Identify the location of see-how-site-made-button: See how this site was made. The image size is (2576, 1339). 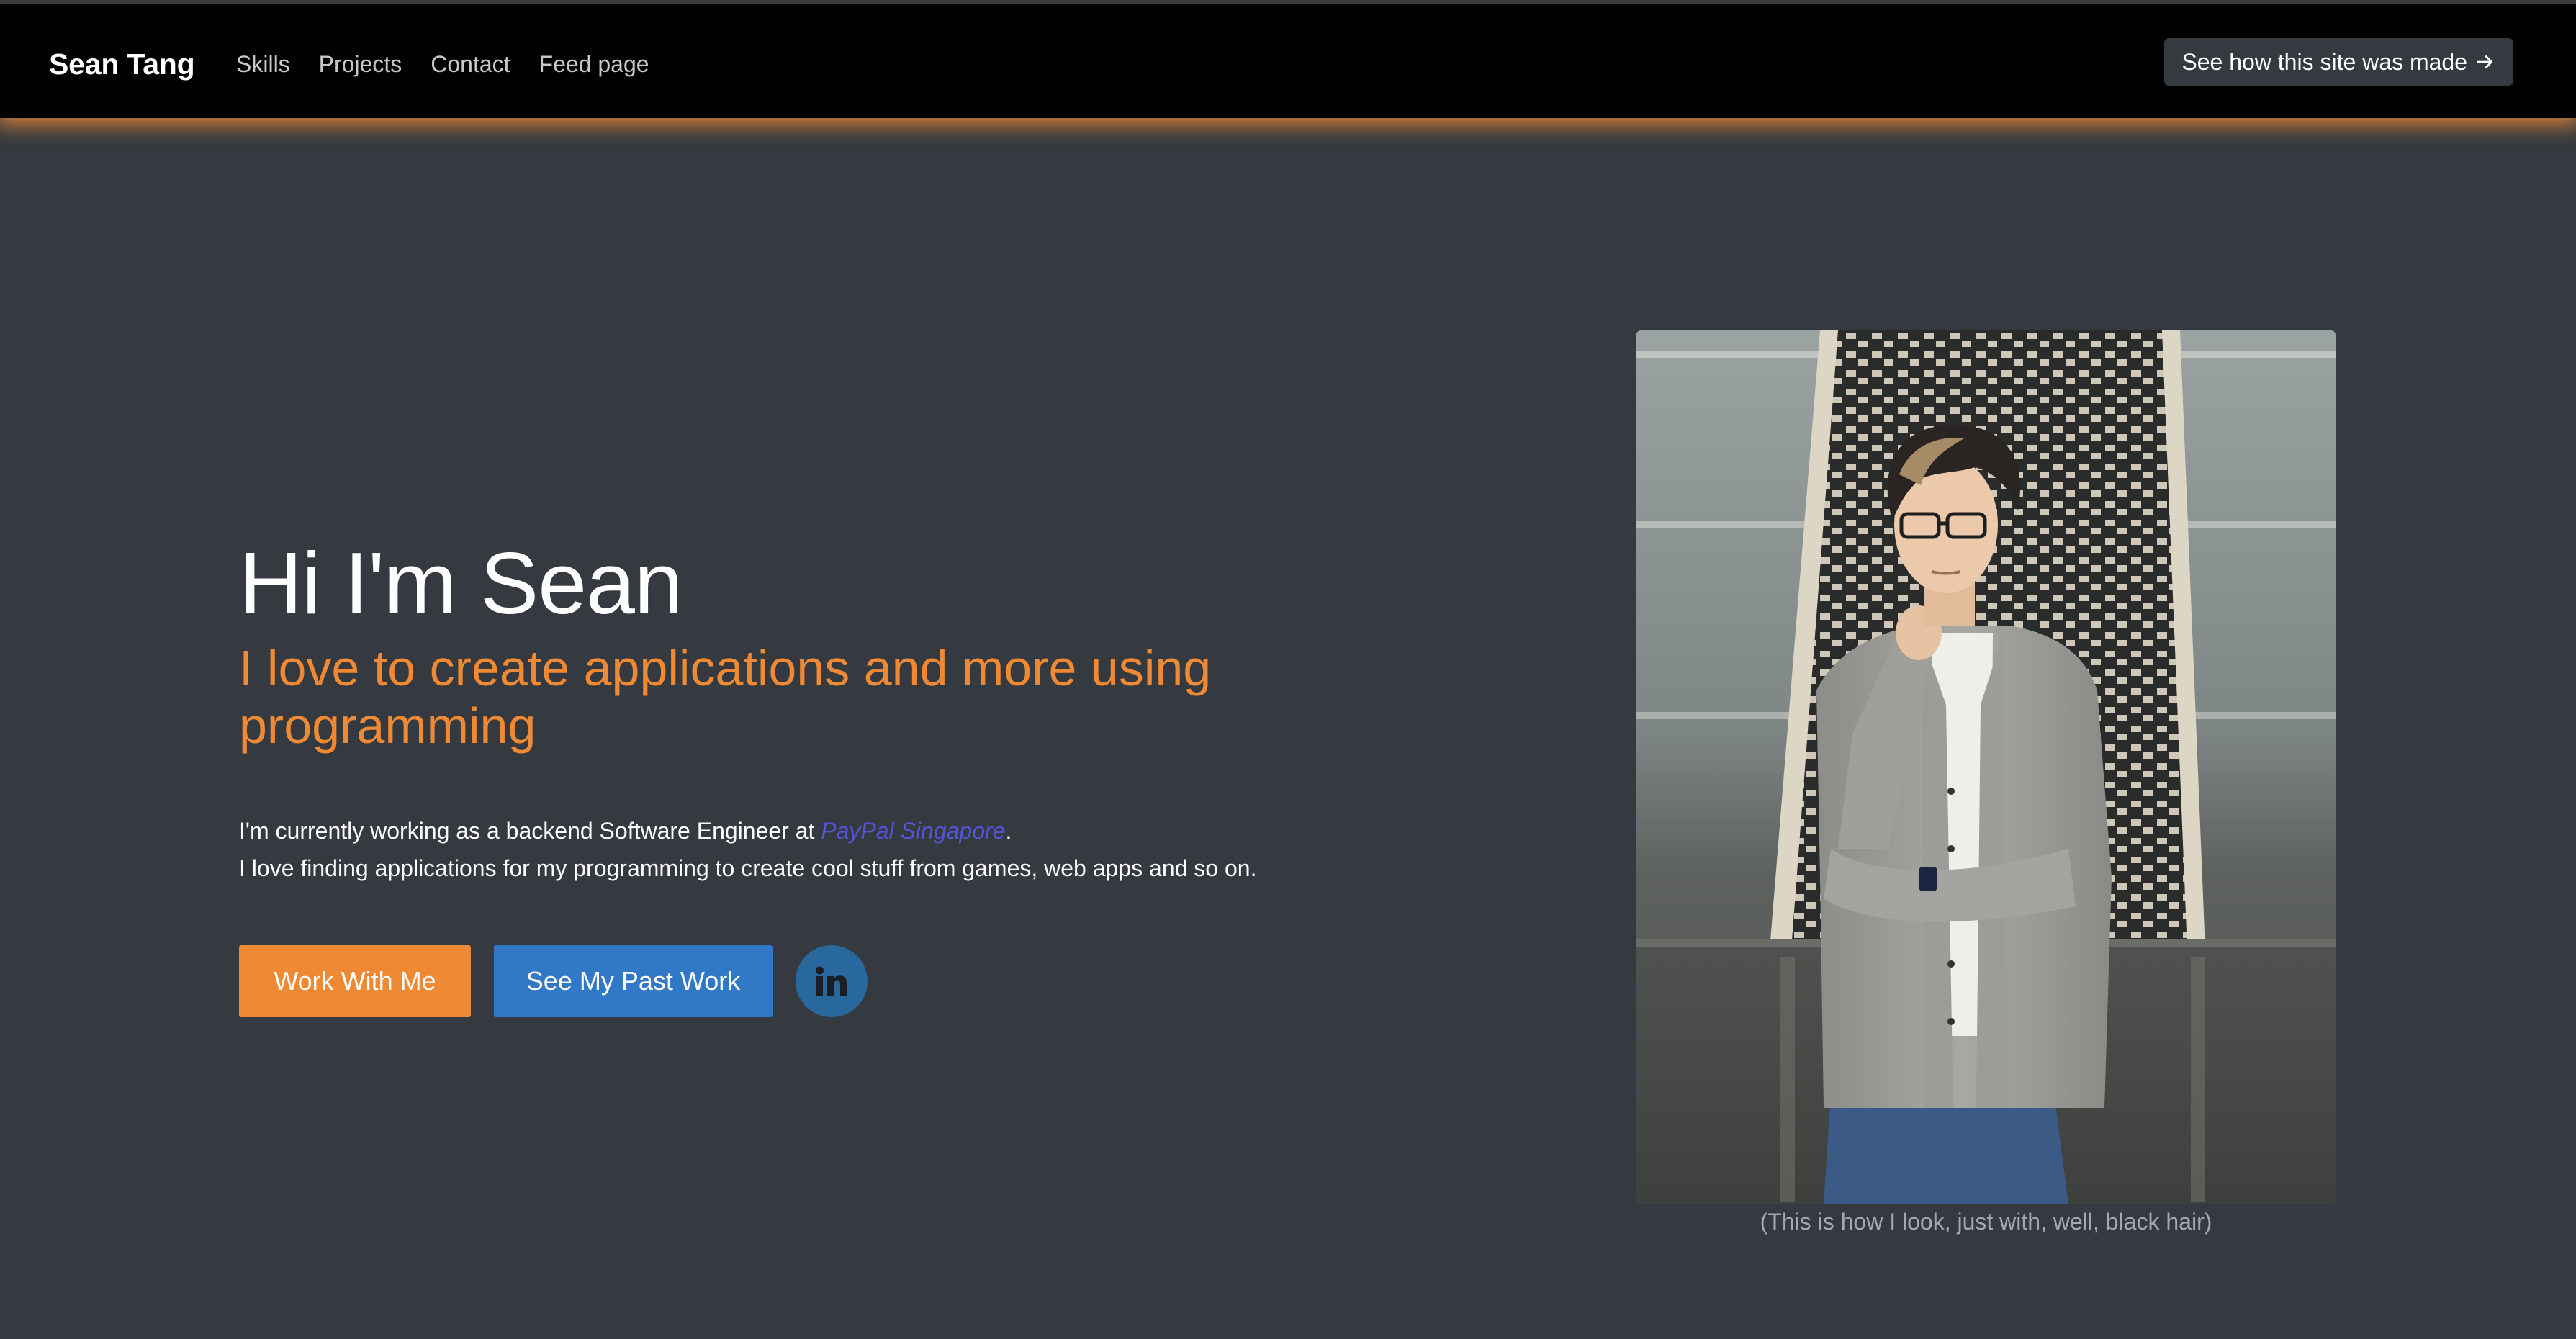
(2338, 62).